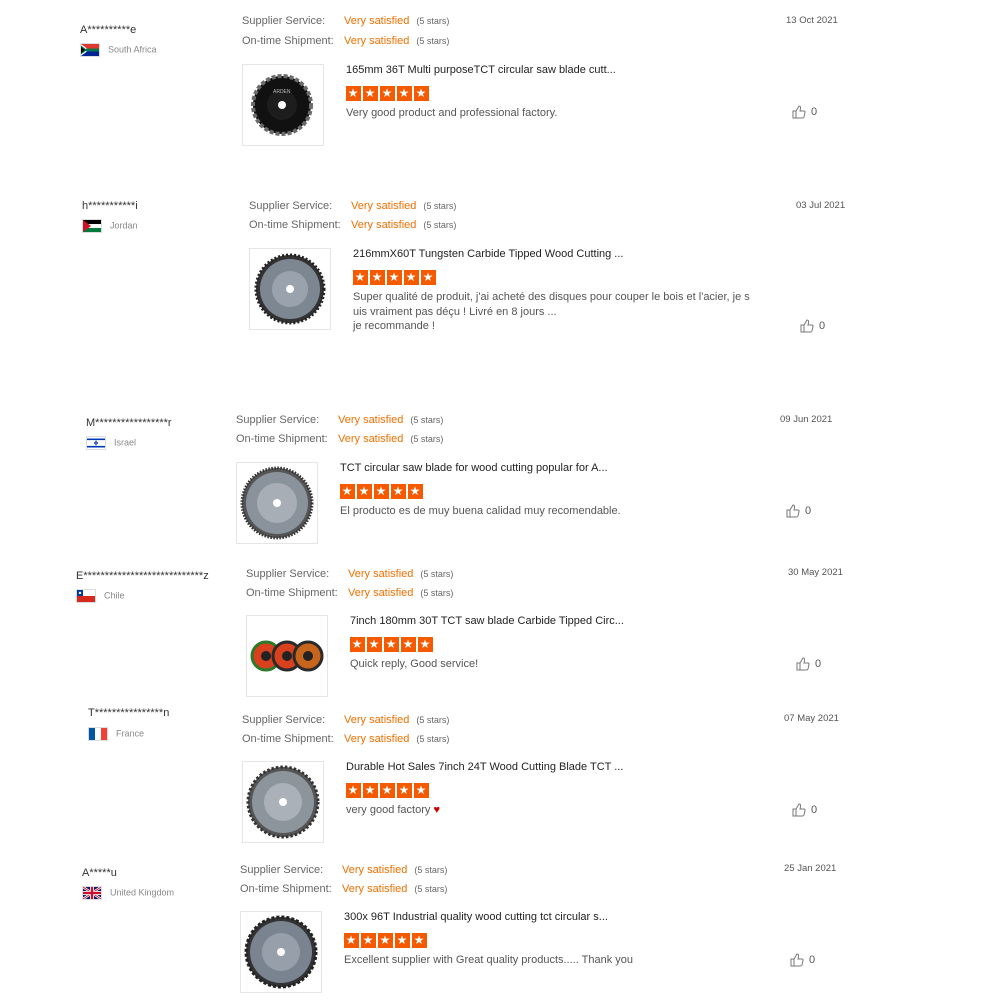 This screenshot has width=1000, height=1000. What do you see at coordinates (116, 734) in the screenshot?
I see `buyer-country: France` at bounding box center [116, 734].